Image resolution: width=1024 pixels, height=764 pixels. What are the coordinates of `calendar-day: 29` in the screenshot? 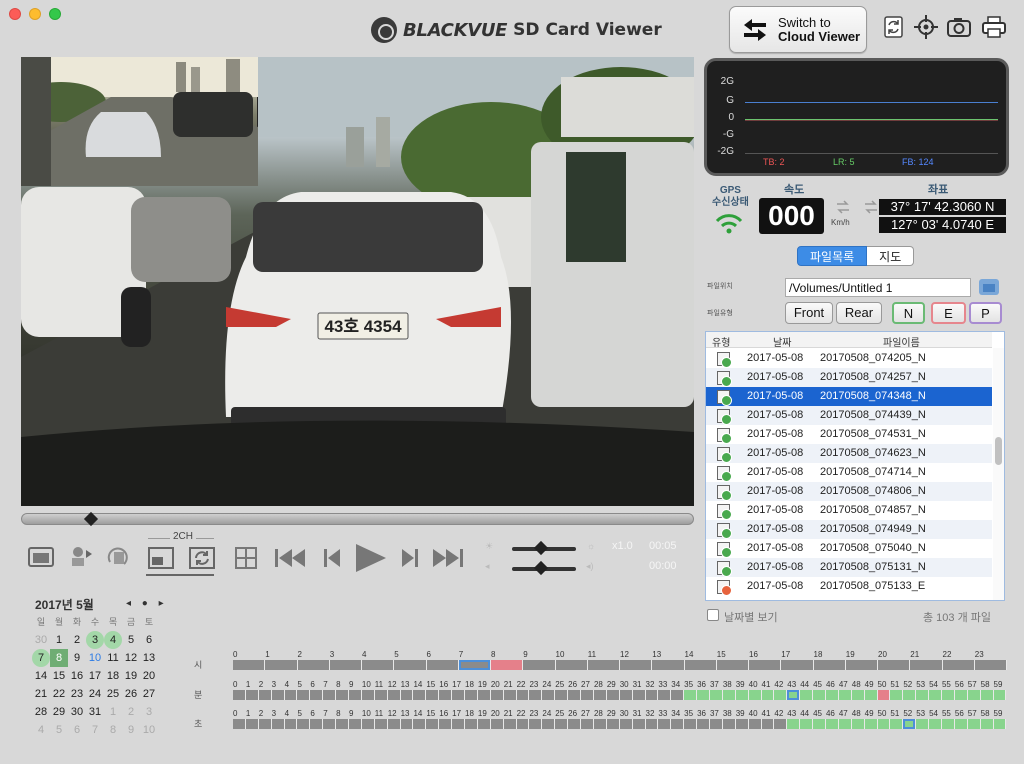 It's located at (59, 712).